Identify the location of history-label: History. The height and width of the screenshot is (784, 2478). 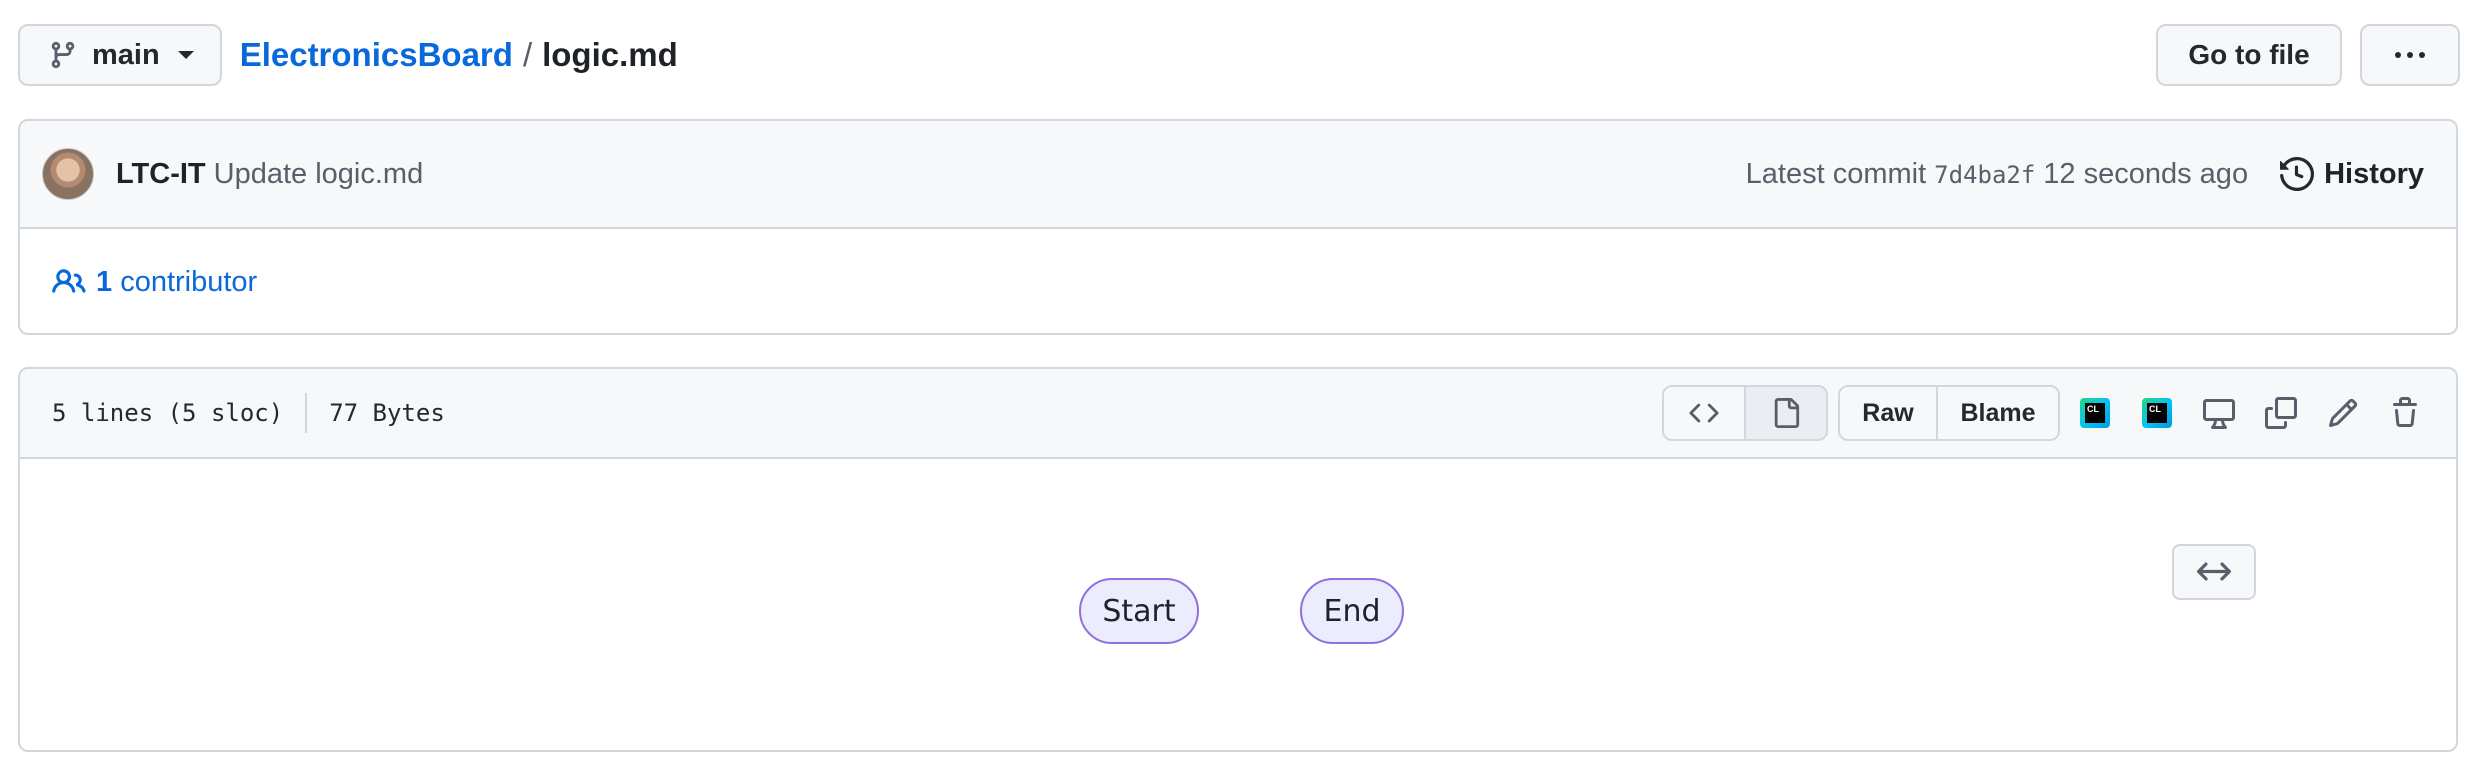
(2374, 173).